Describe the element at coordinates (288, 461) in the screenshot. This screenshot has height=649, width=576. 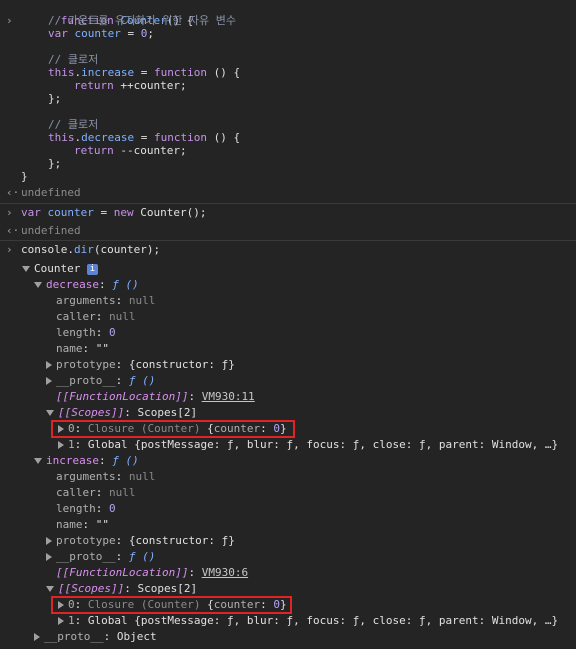
I see `tree-node-increase: increase: ƒ ()` at that location.